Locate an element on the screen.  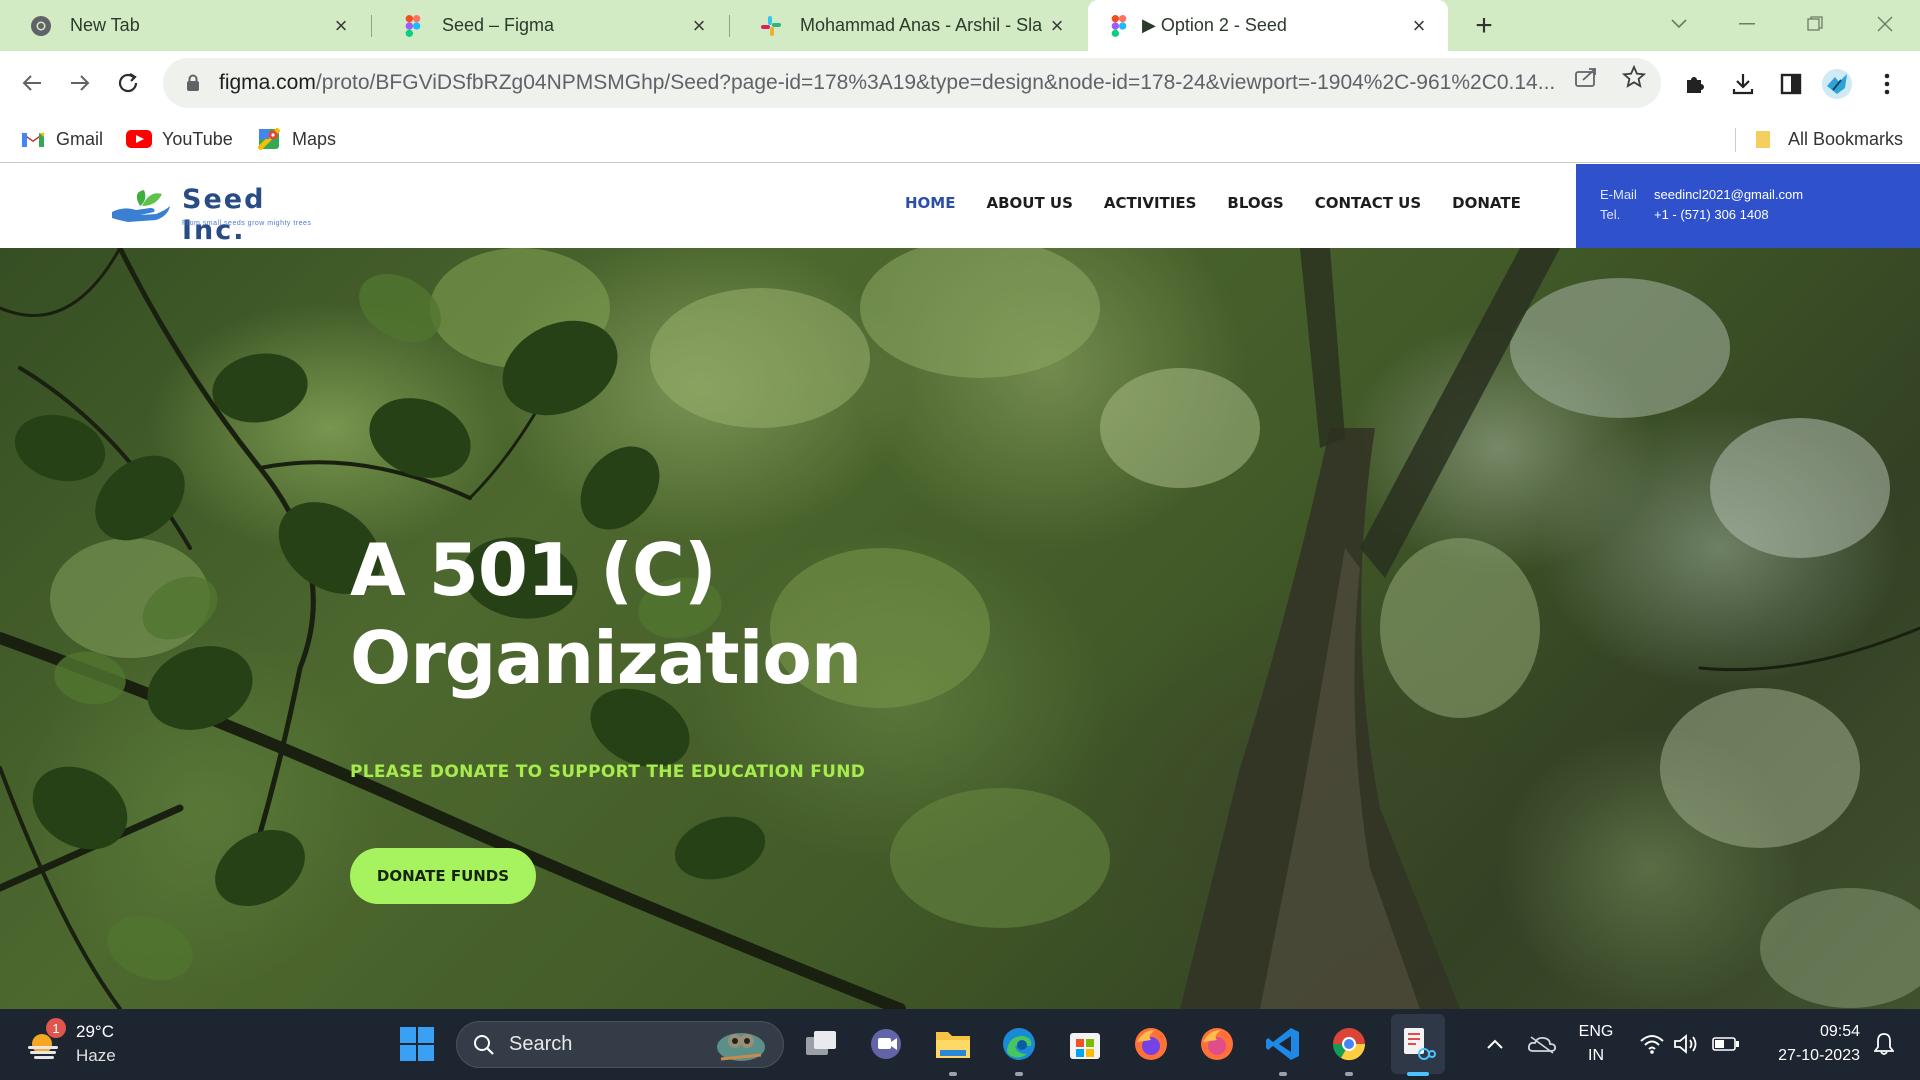
task-view-icon is located at coordinates (821, 1044).